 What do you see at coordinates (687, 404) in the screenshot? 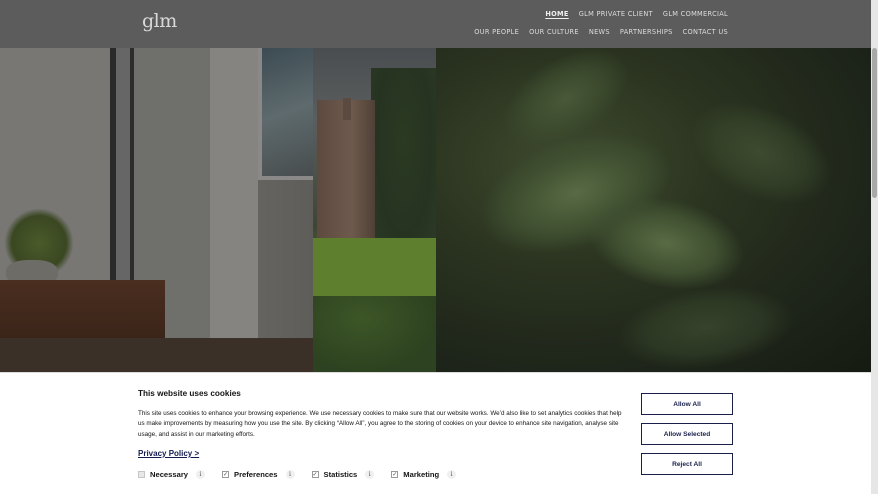
I see `allow-all-button: Allow All` at bounding box center [687, 404].